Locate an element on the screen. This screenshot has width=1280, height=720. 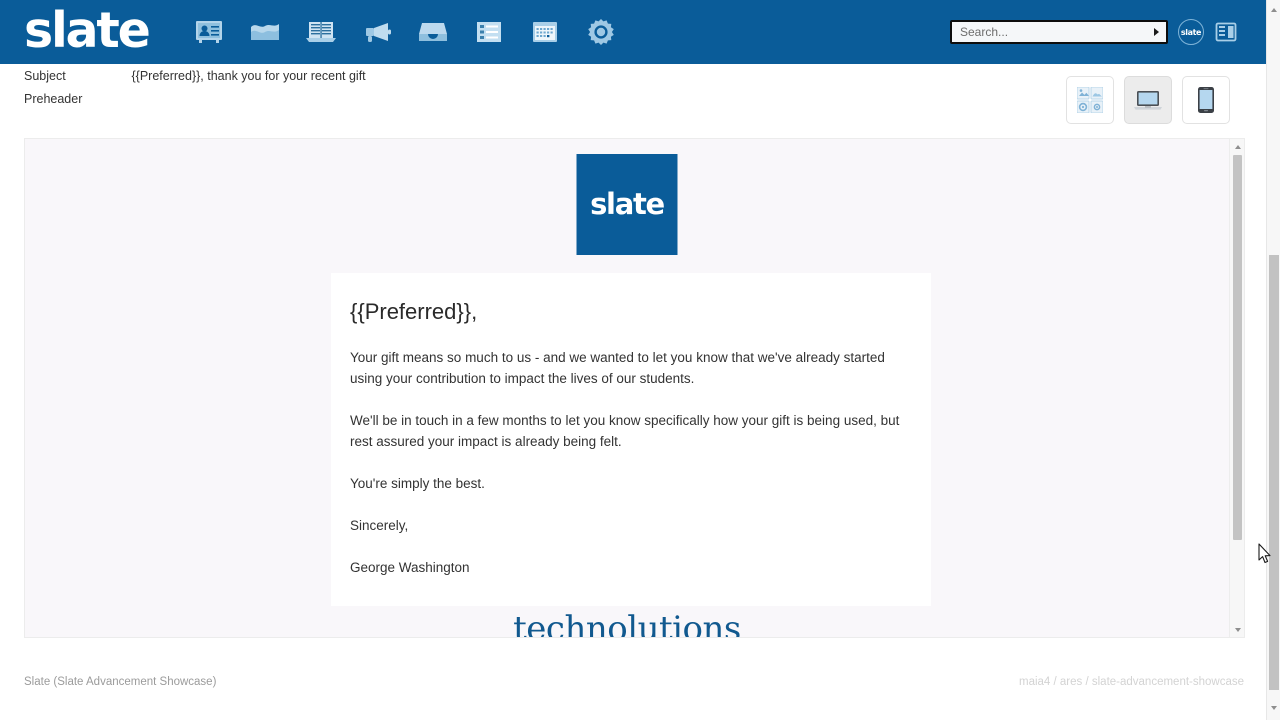
top-navigation-bar: slate Search... slate is located at coordinates (633, 32).